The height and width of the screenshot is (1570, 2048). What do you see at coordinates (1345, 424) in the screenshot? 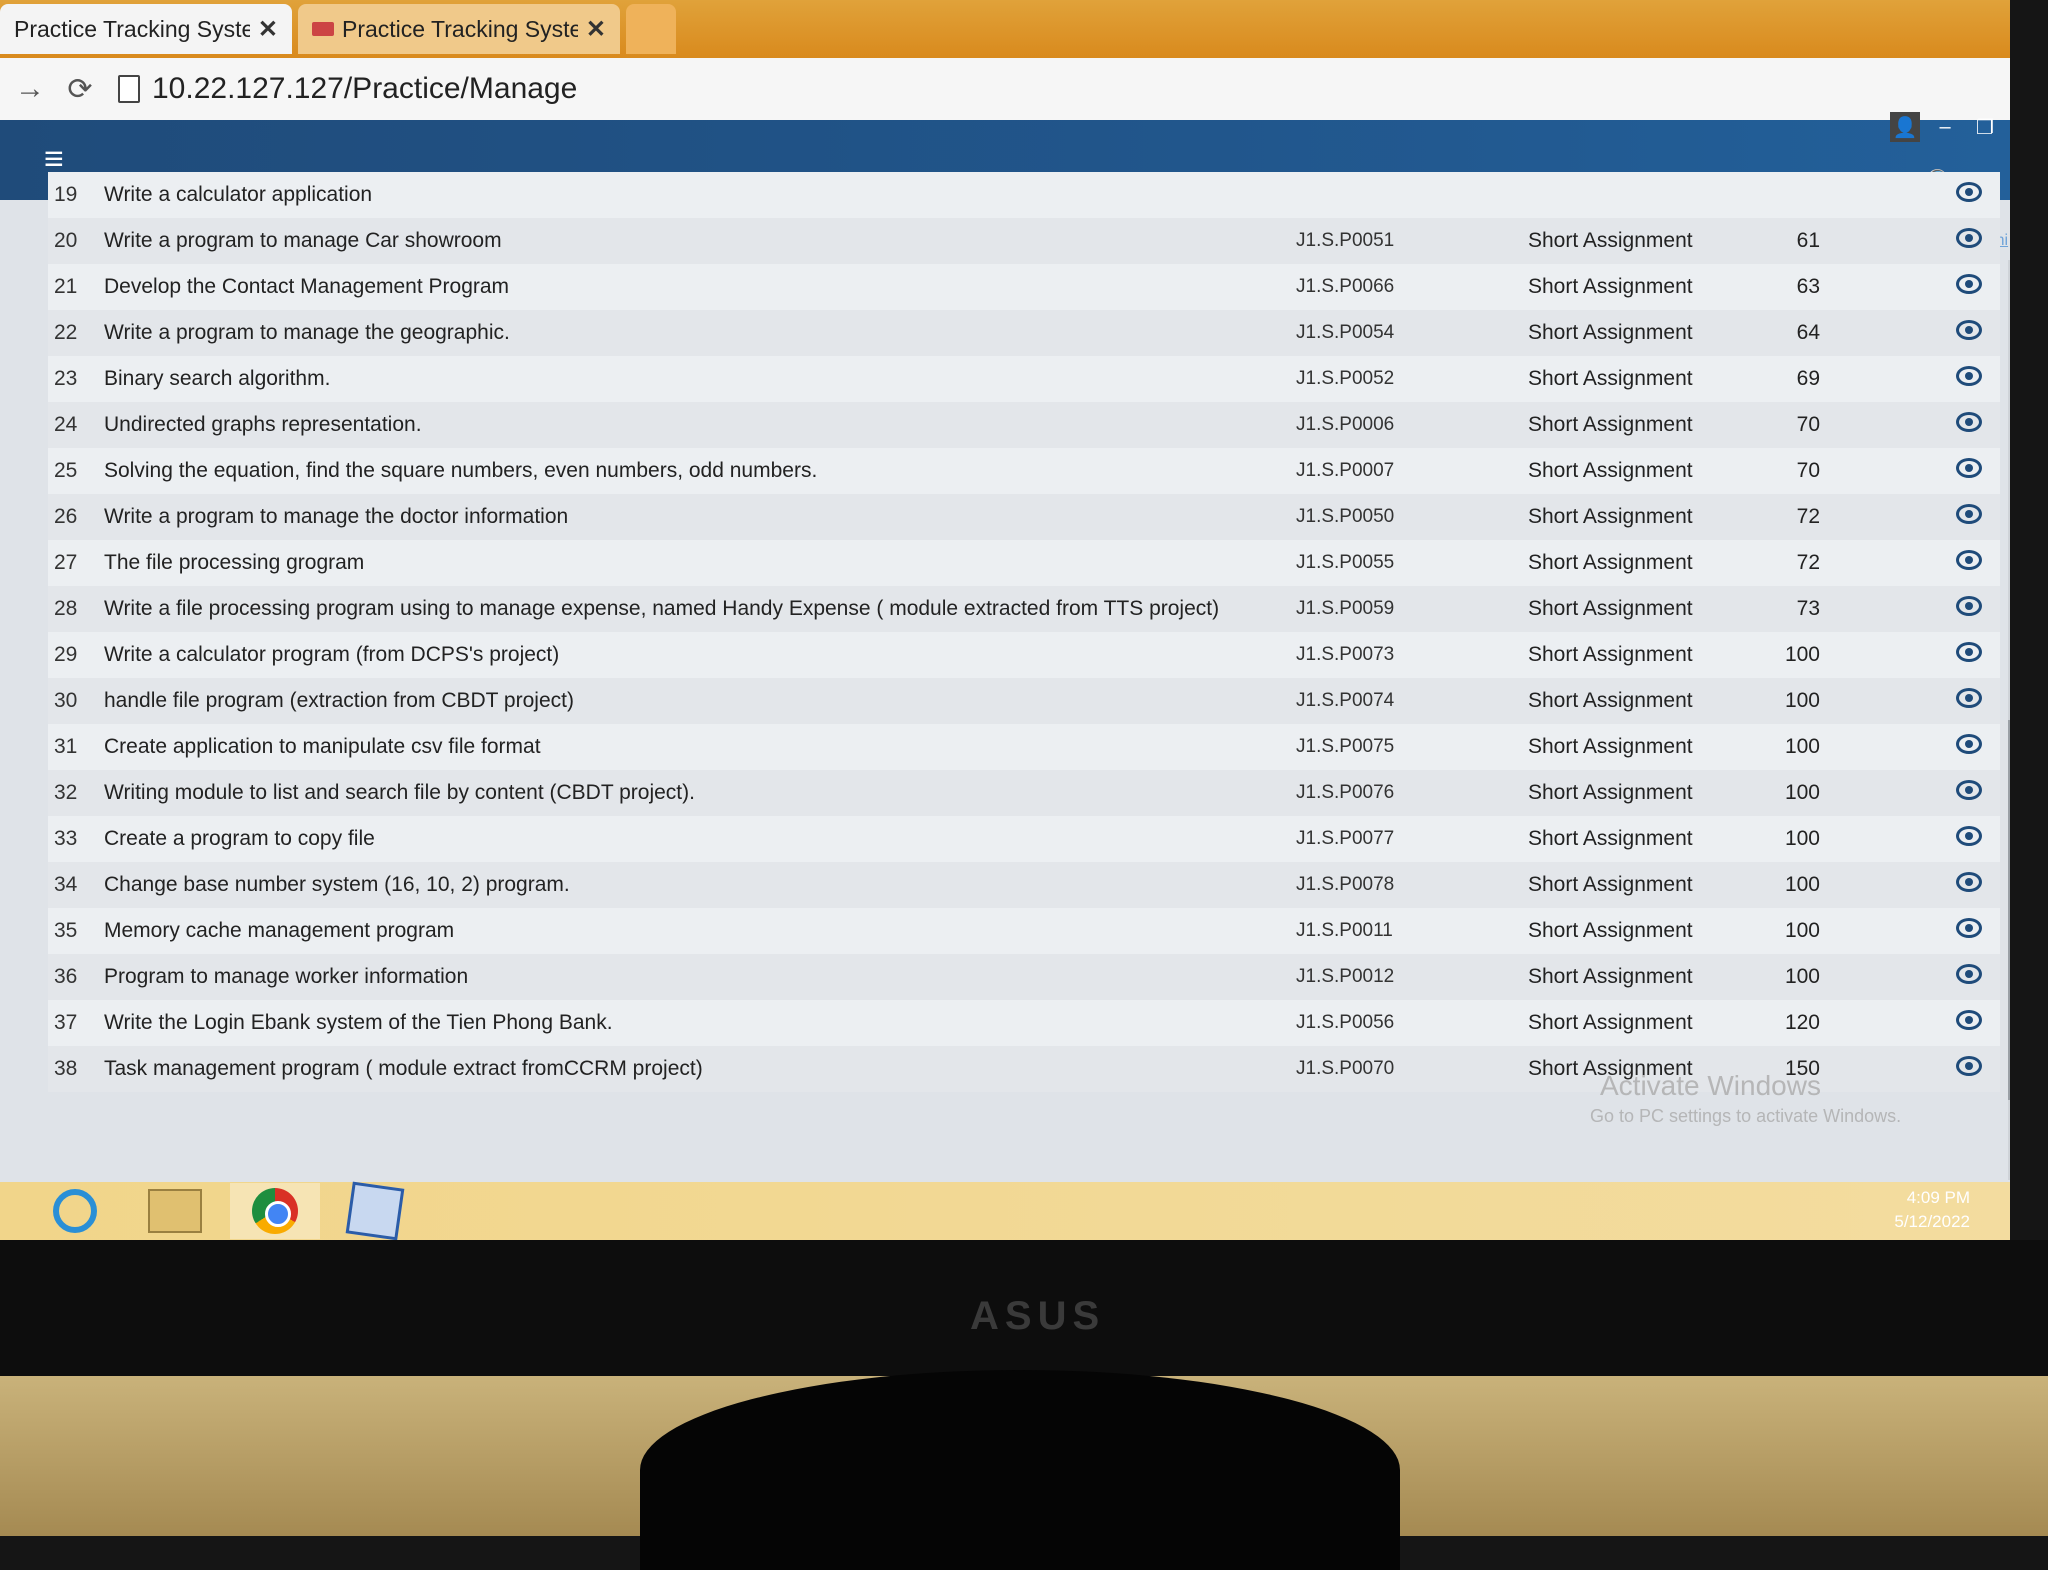
I see `assignment-code: J1.S.P0006` at bounding box center [1345, 424].